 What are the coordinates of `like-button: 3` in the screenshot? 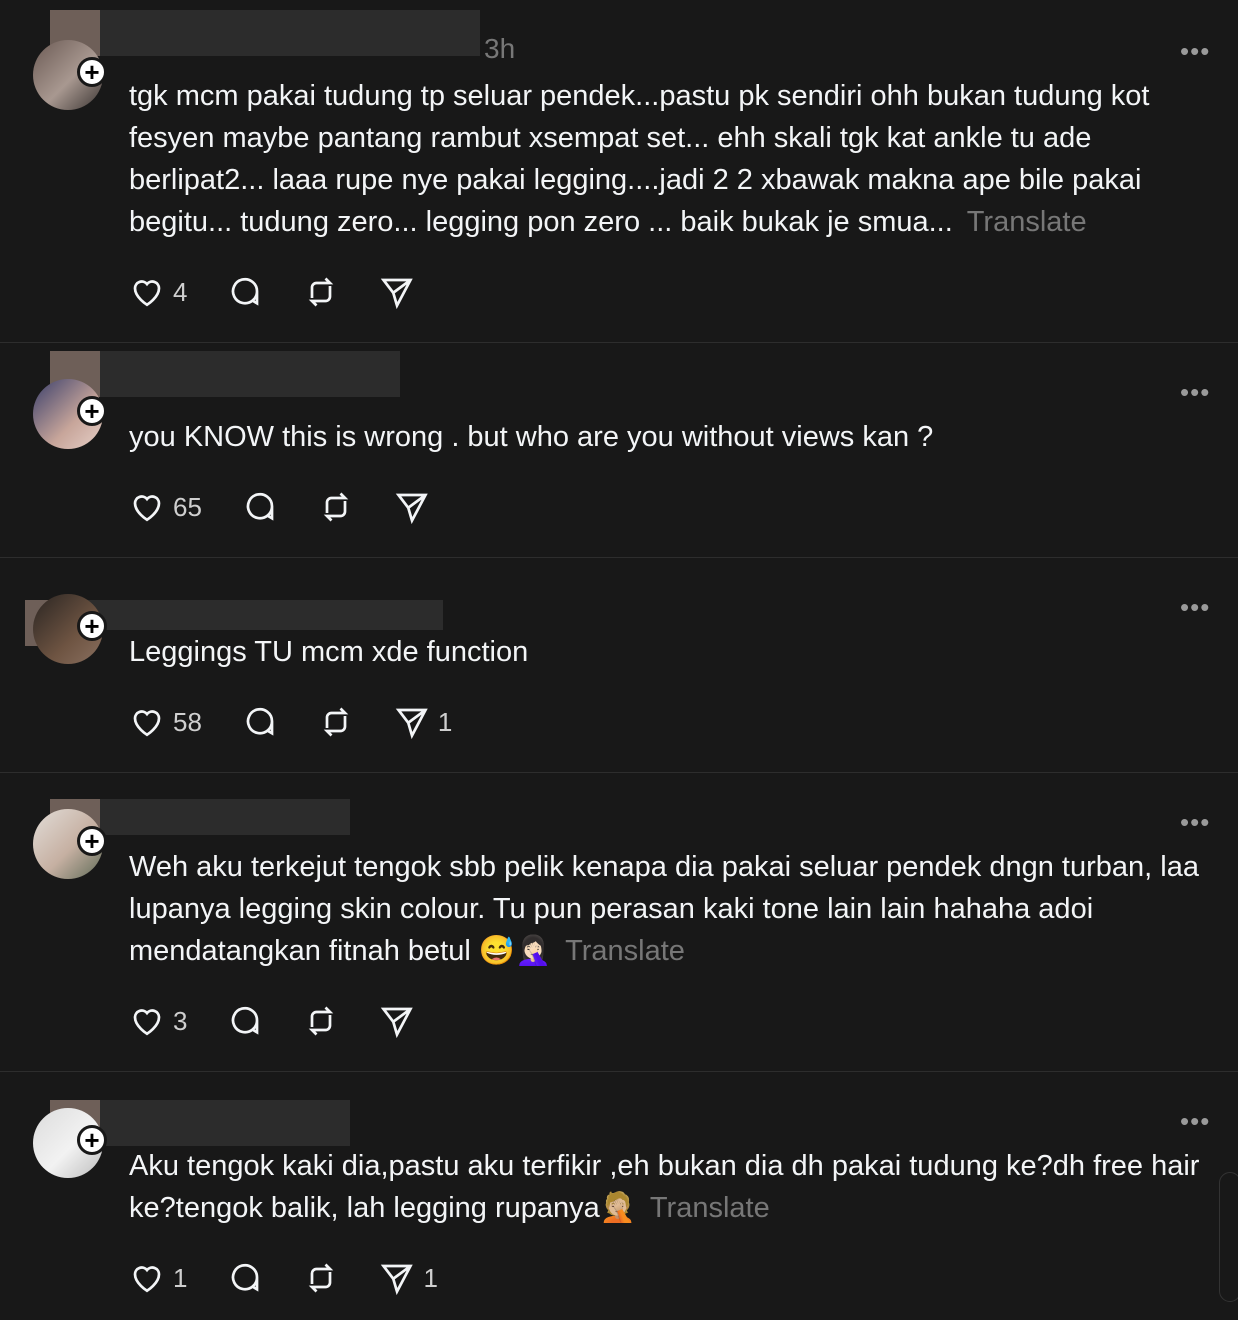 It's located at (158, 1021).